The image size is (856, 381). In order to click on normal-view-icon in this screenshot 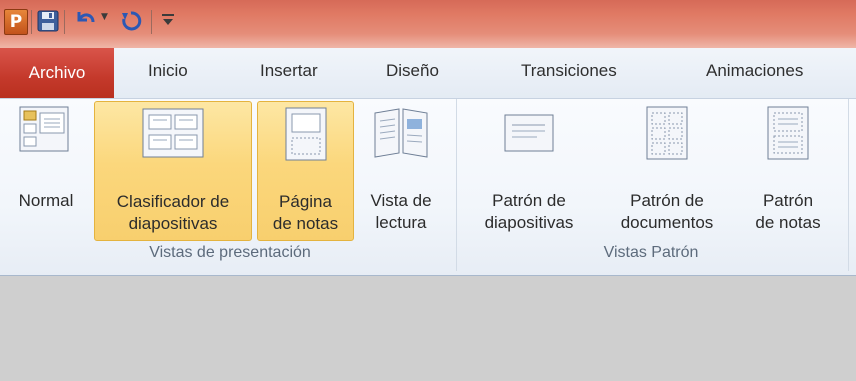, I will do `click(44, 129)`.